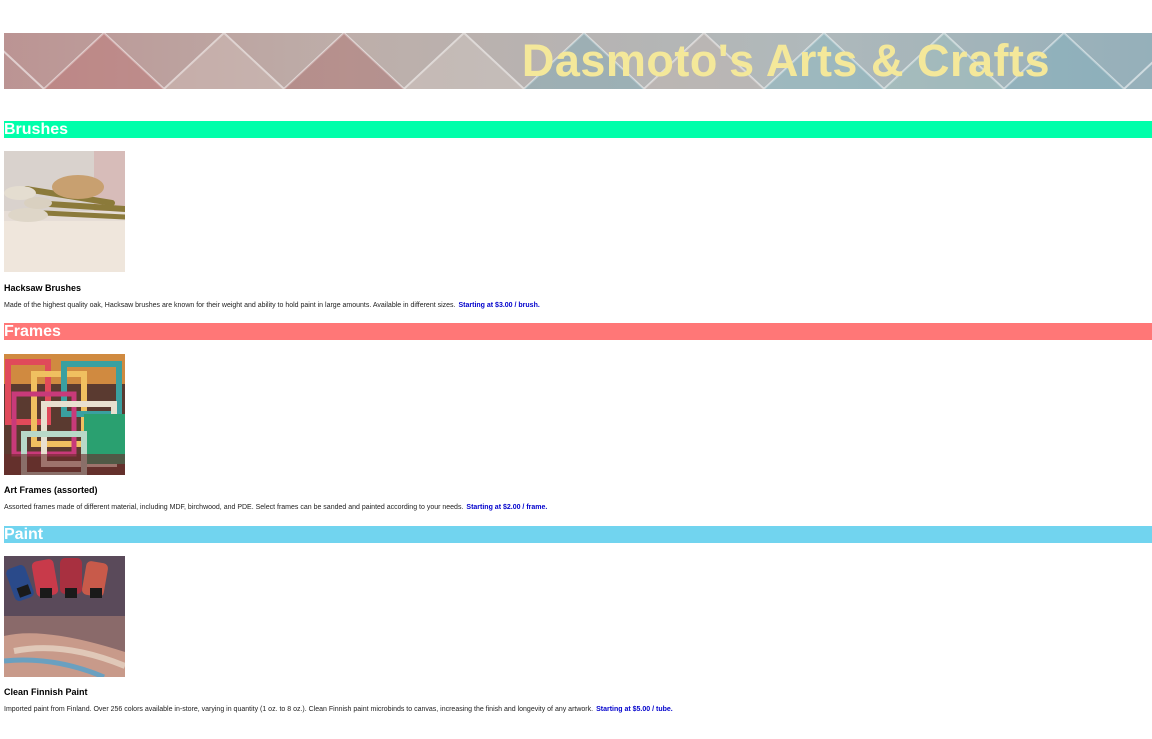 This screenshot has width=1152, height=739. I want to click on page-title: Dasmoto's Arts & Crafts, so click(785, 60).